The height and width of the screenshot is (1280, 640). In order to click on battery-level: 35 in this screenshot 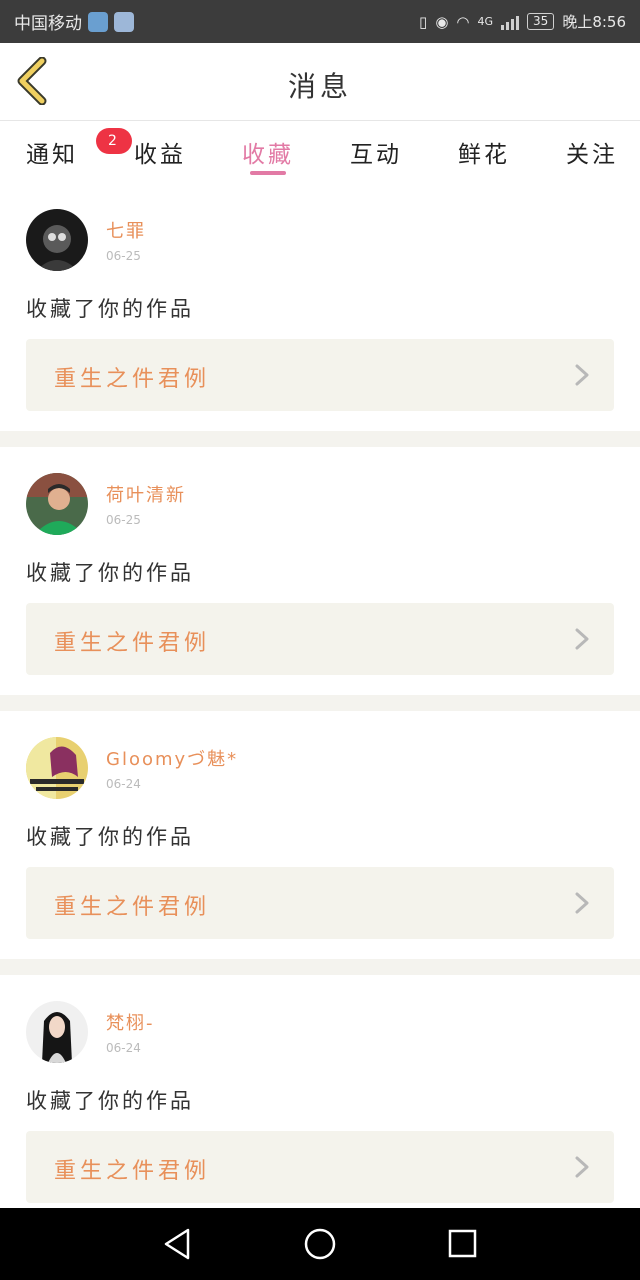, I will do `click(541, 21)`.